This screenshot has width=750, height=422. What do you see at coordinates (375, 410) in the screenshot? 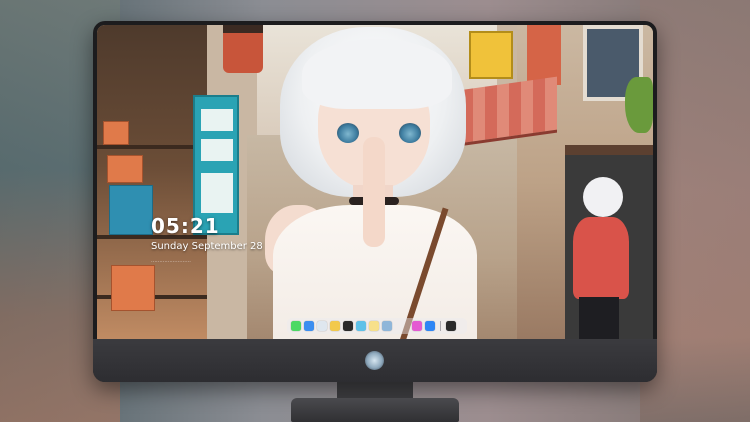
I see `monitor-stand-base` at bounding box center [375, 410].